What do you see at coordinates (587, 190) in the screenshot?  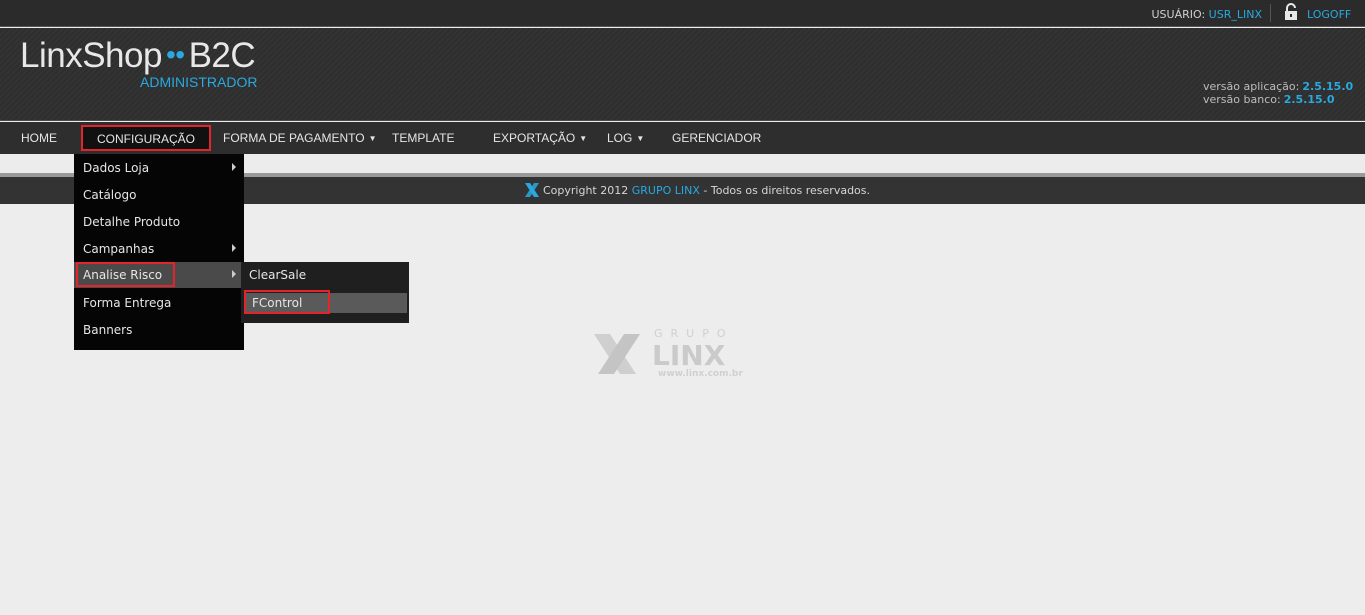 I see `copyright-prefix: Copyright 2012` at bounding box center [587, 190].